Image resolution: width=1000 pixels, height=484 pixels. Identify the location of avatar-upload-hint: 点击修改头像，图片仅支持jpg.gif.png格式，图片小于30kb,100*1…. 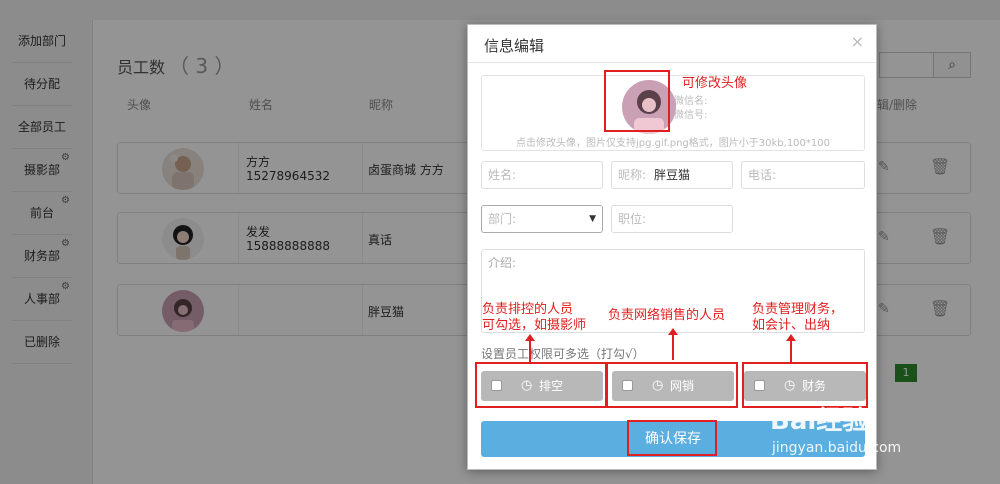
(673, 143).